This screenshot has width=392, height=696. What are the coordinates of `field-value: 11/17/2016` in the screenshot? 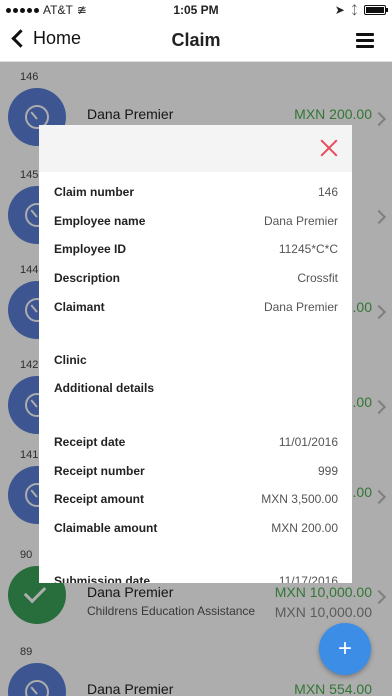 It's located at (308, 578).